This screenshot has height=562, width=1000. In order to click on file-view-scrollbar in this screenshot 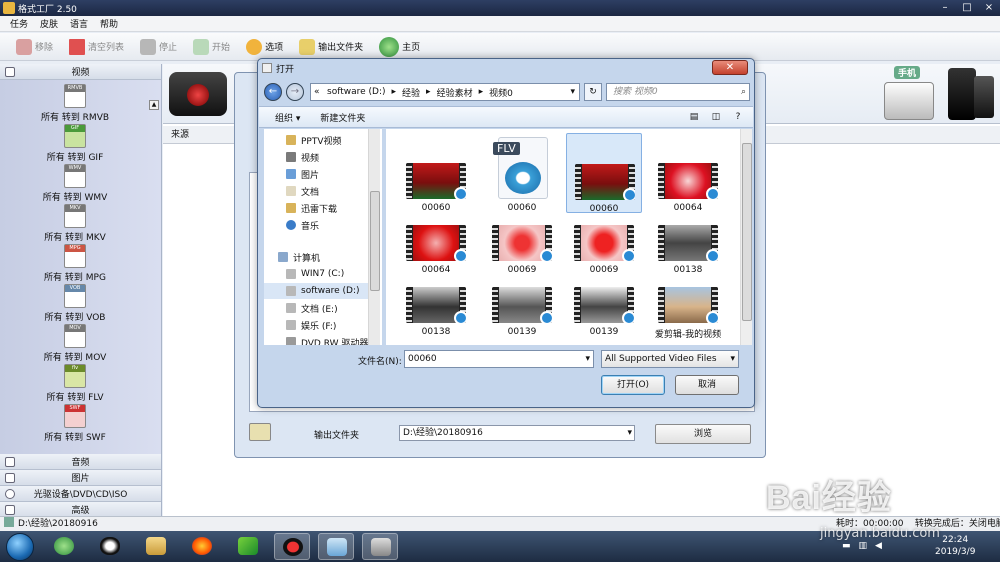, I will do `click(746, 237)`.